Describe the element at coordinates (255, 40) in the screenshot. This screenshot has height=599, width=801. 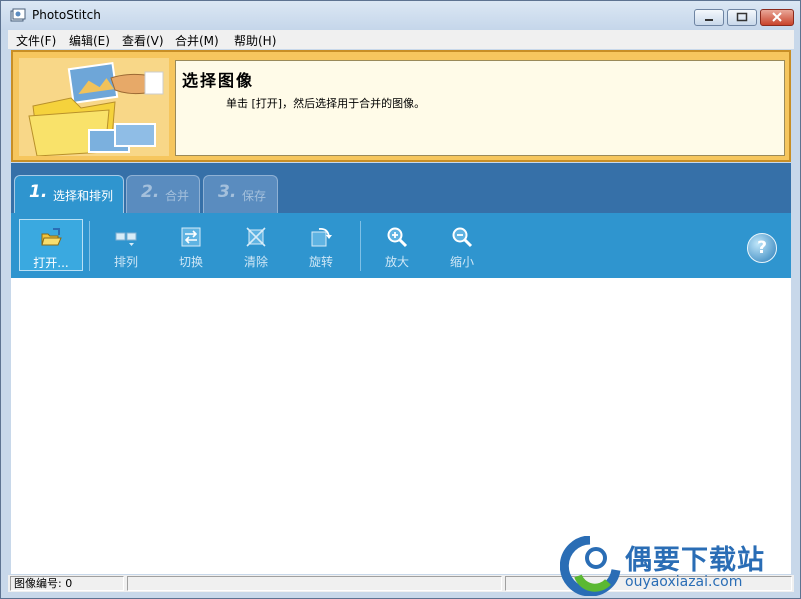
I see `menu-help: 帮助(H)` at that location.